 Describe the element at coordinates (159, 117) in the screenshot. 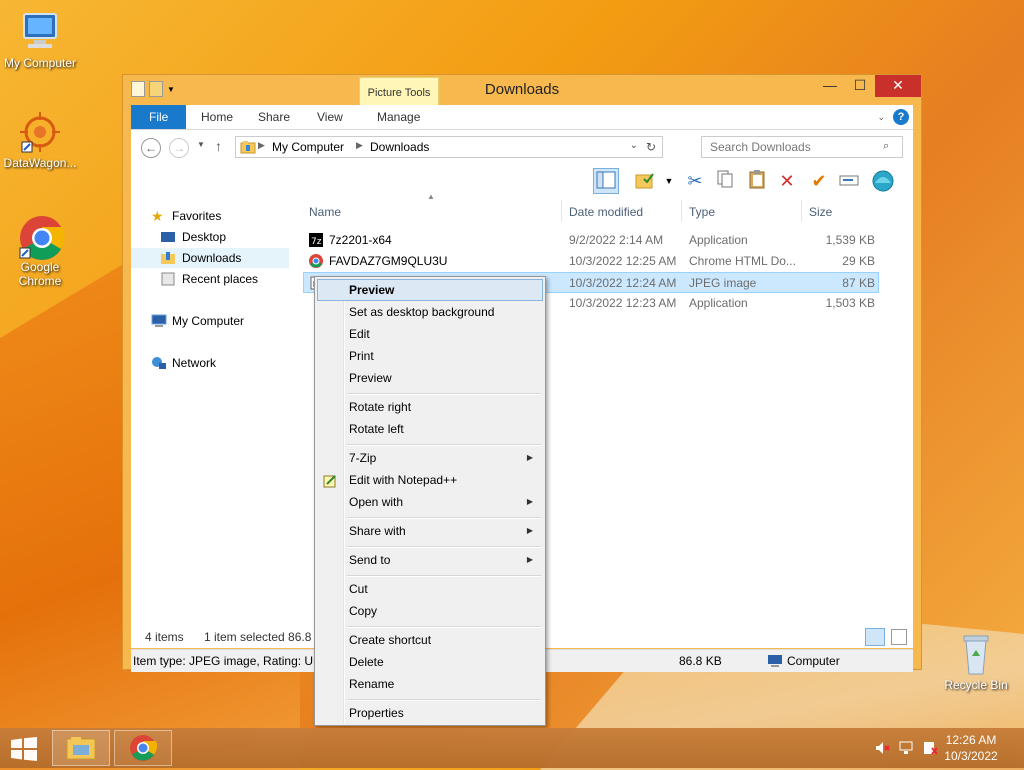

I see `tab-file: File` at that location.